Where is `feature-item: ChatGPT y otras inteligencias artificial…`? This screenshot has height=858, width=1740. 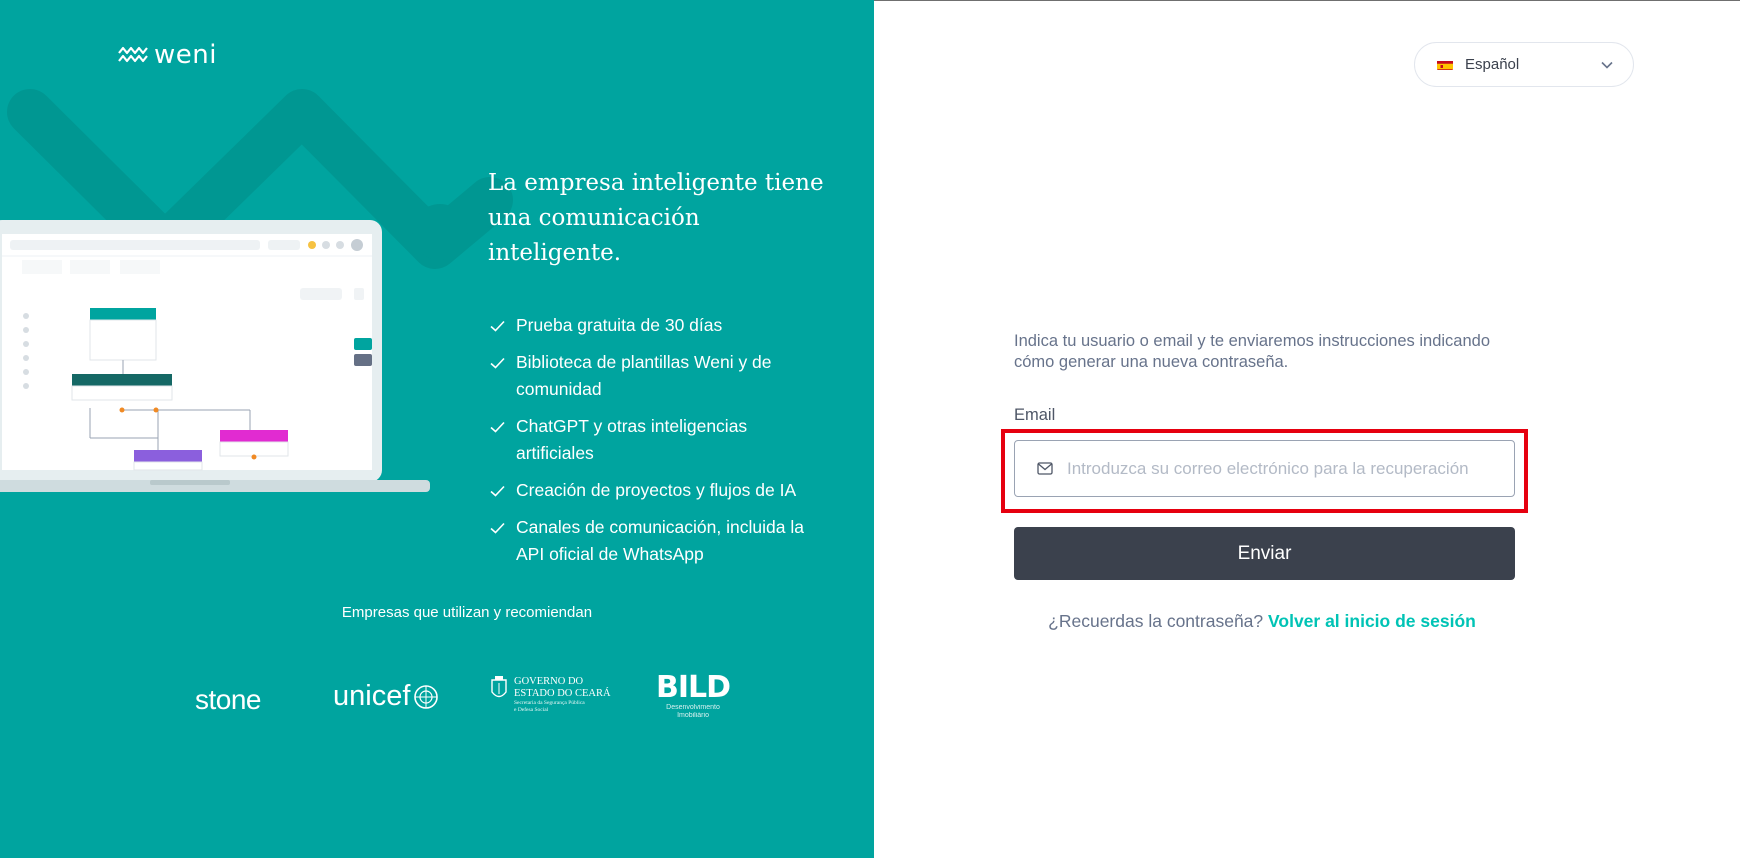 feature-item: ChatGPT y otras inteligencias artificial… is located at coordinates (650, 440).